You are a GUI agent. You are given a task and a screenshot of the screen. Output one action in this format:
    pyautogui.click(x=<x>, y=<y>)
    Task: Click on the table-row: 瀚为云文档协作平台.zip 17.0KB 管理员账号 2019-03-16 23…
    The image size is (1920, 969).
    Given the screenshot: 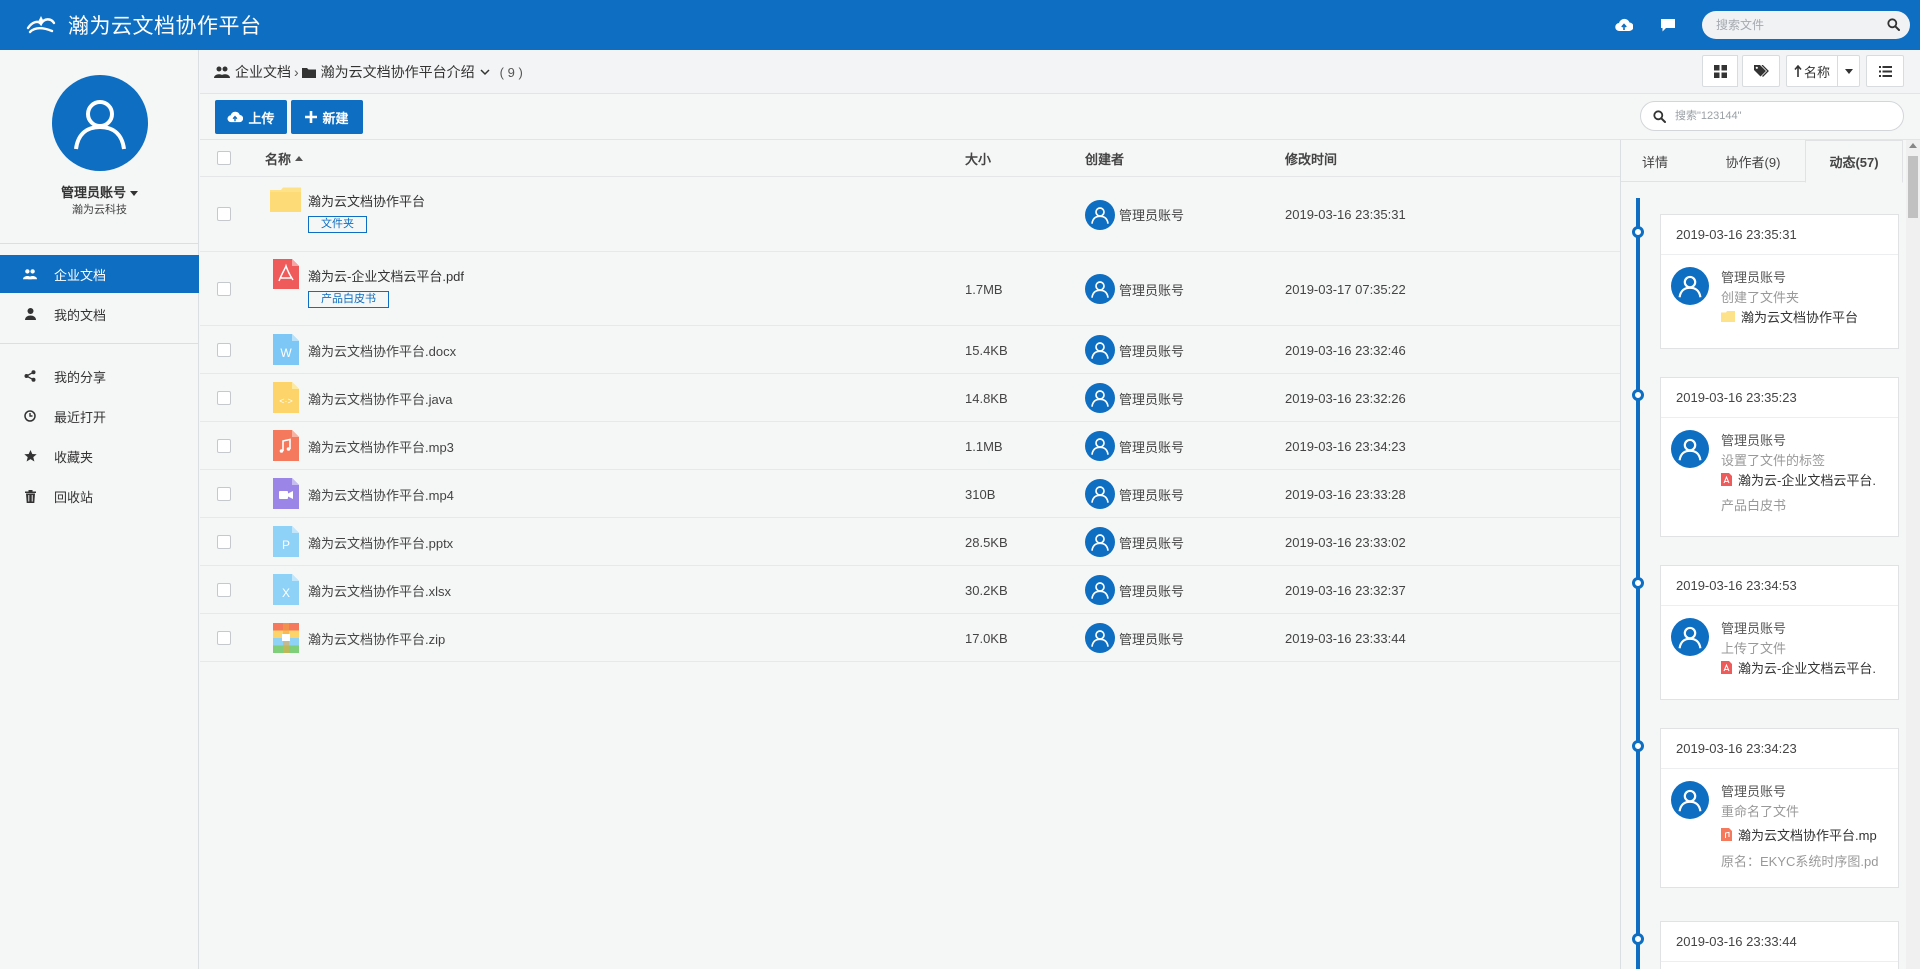 What is the action you would take?
    pyautogui.click(x=910, y=638)
    